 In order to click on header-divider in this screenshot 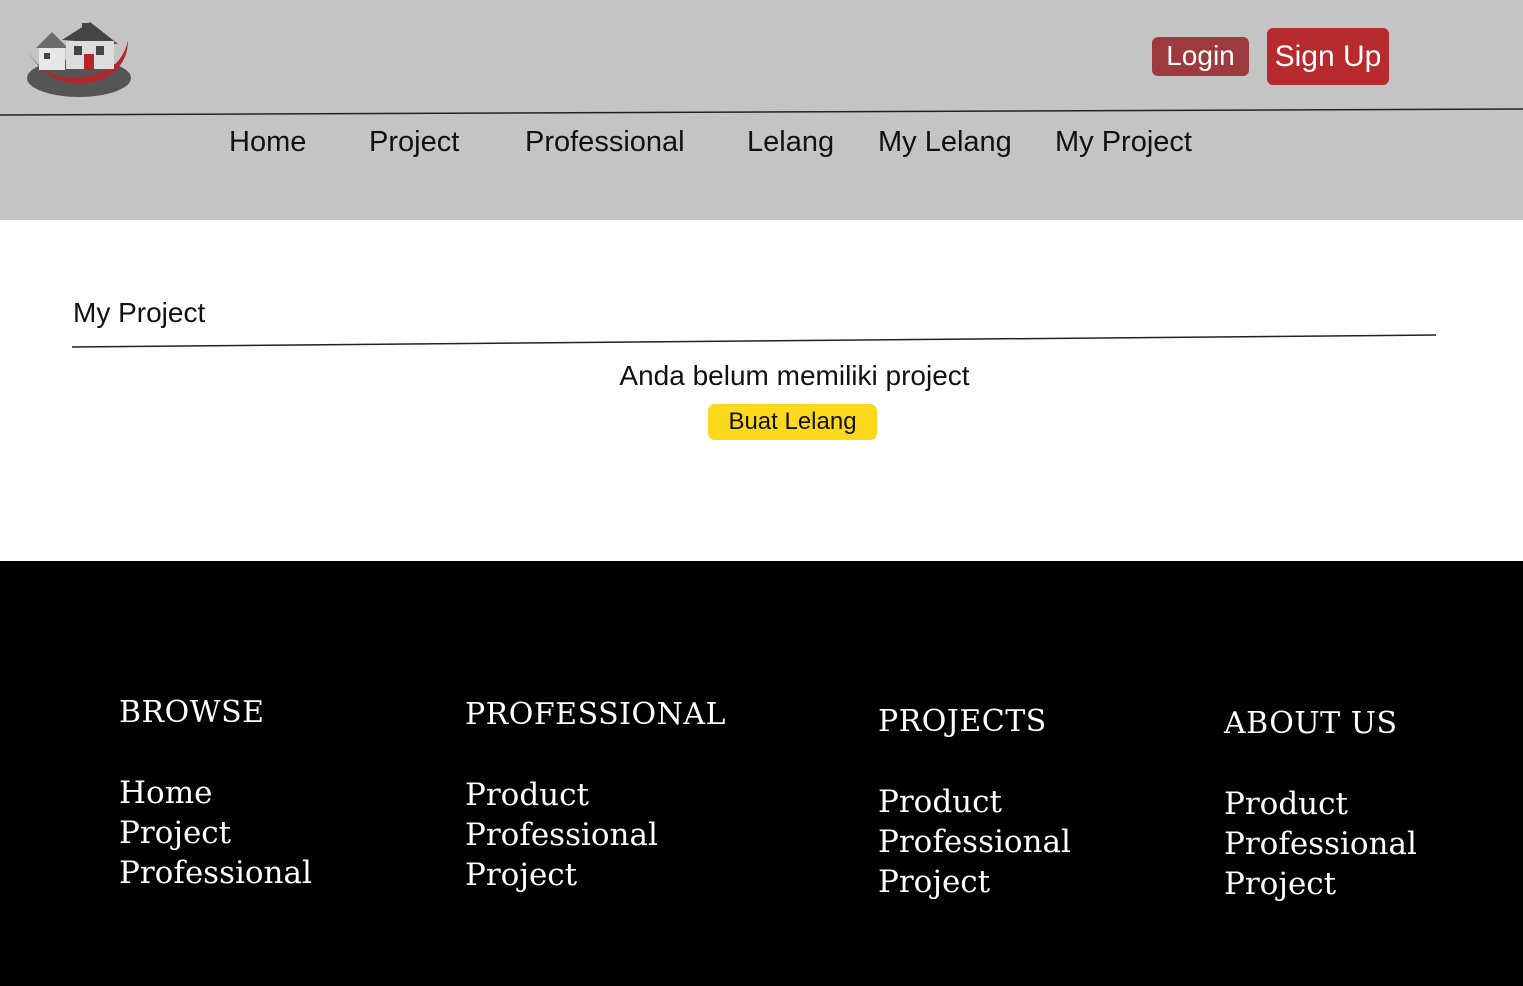, I will do `click(761, 112)`.